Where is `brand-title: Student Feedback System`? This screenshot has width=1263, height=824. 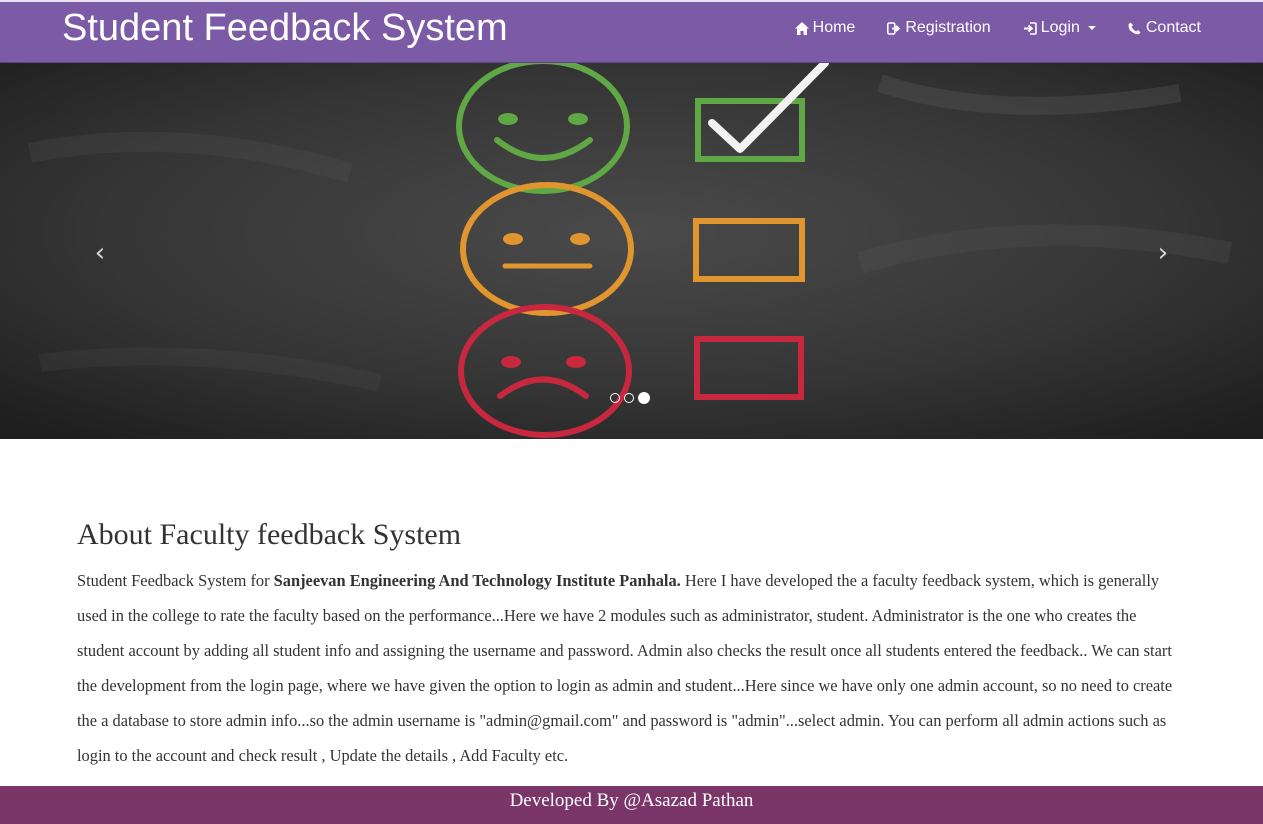
brand-title: Student Feedback System is located at coordinates (285, 28).